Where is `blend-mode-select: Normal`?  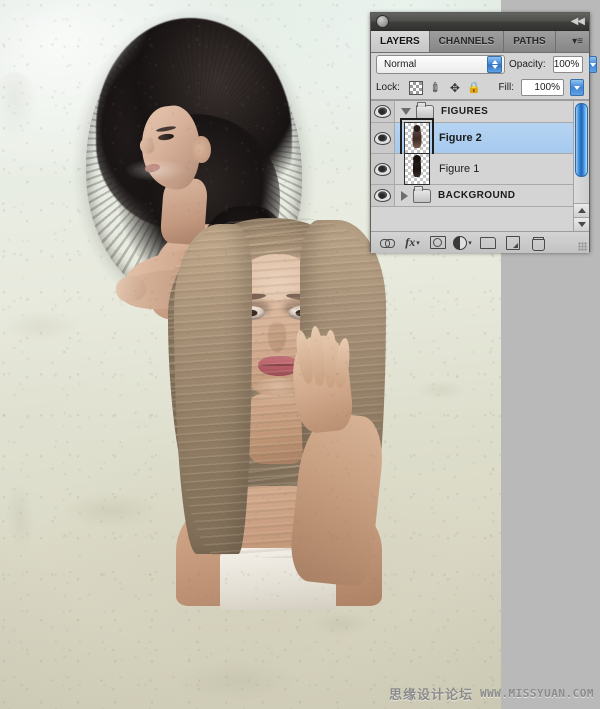
blend-mode-select: Normal is located at coordinates (440, 64).